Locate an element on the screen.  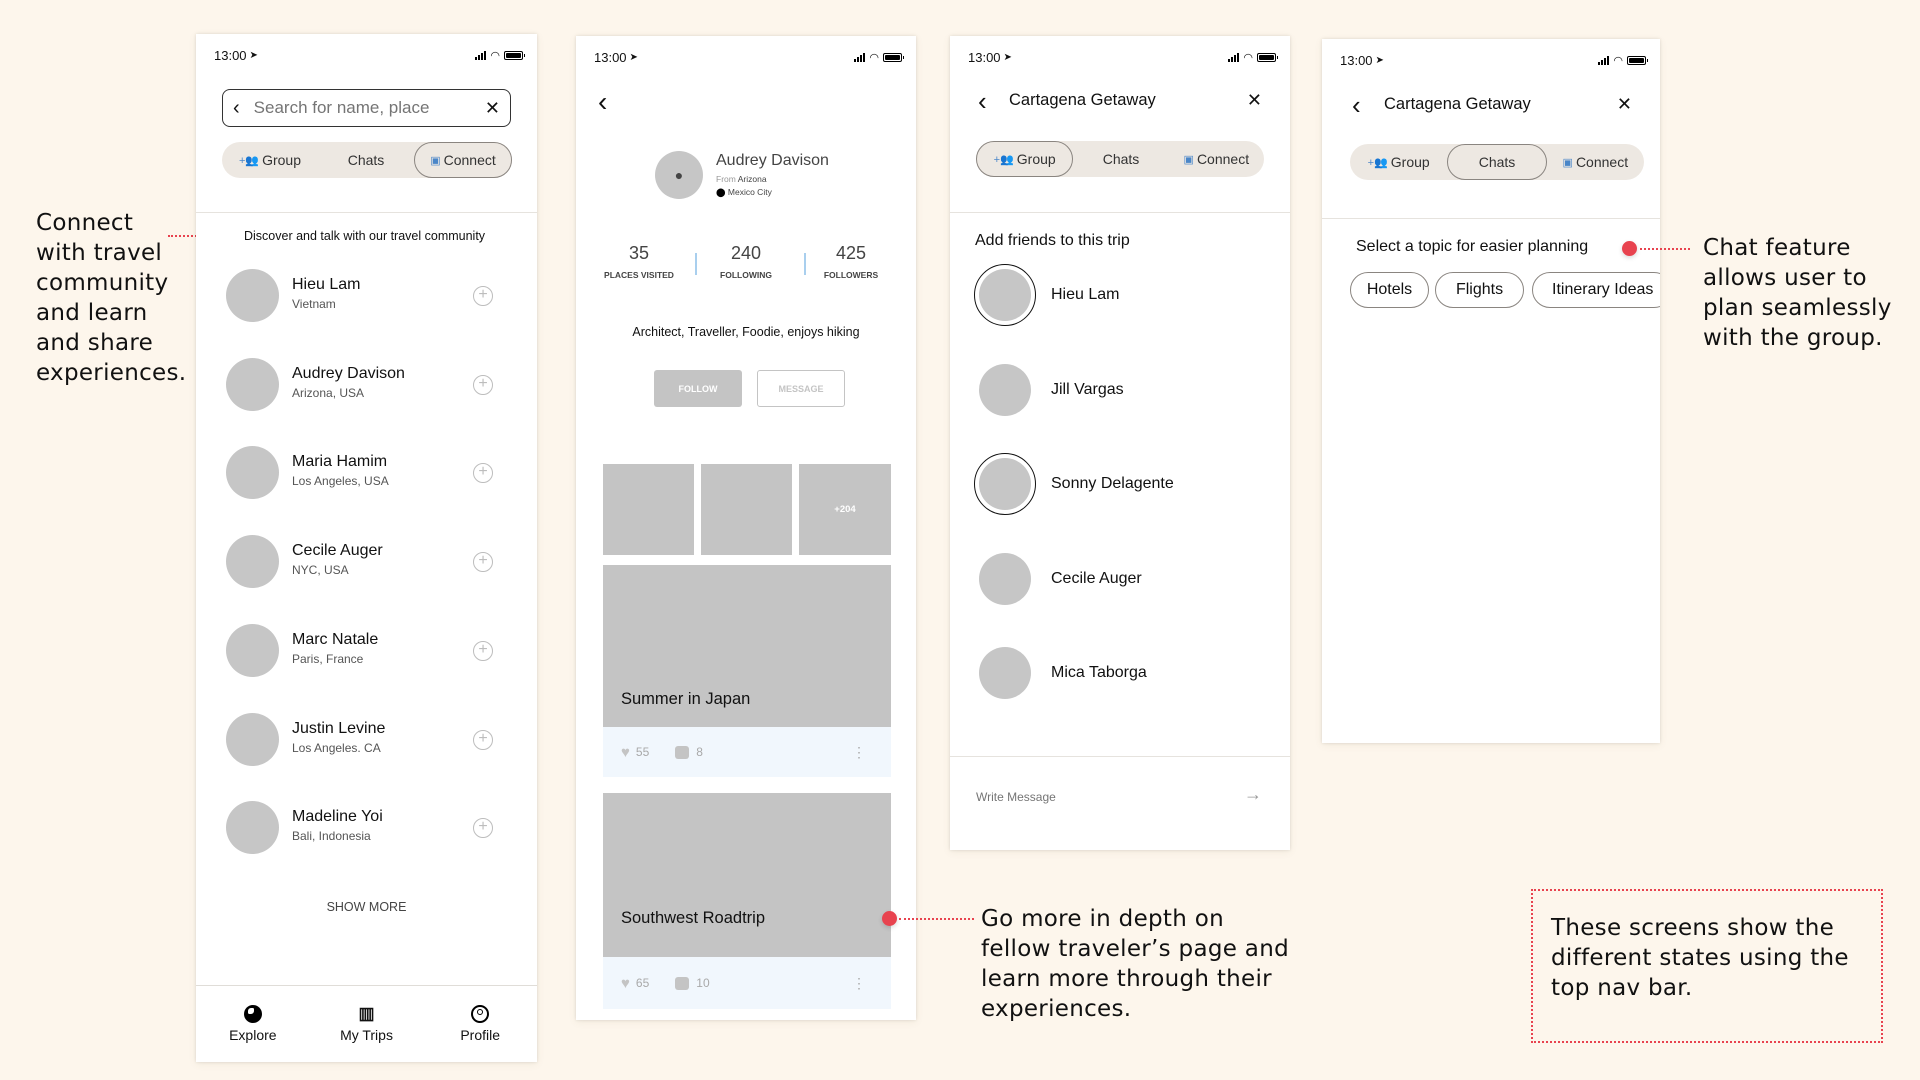
trip-card-image: Southwest Roadtrip is located at coordinates (747, 875).